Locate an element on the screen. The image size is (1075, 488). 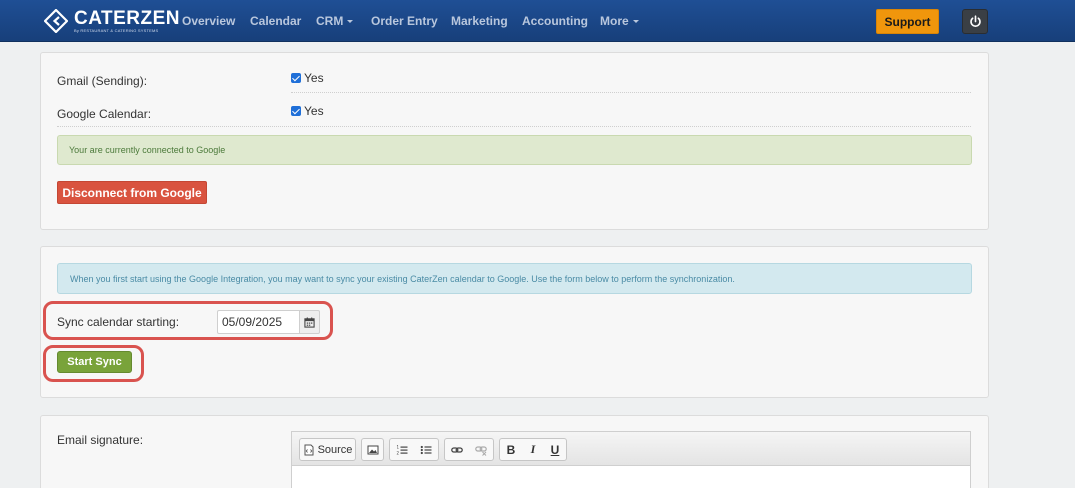
logout-button is located at coordinates (975, 21).